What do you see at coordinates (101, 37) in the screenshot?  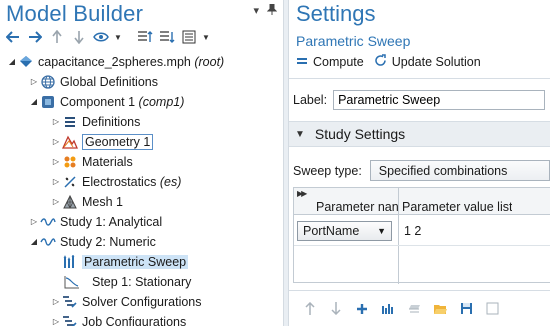 I see `eye-icon` at bounding box center [101, 37].